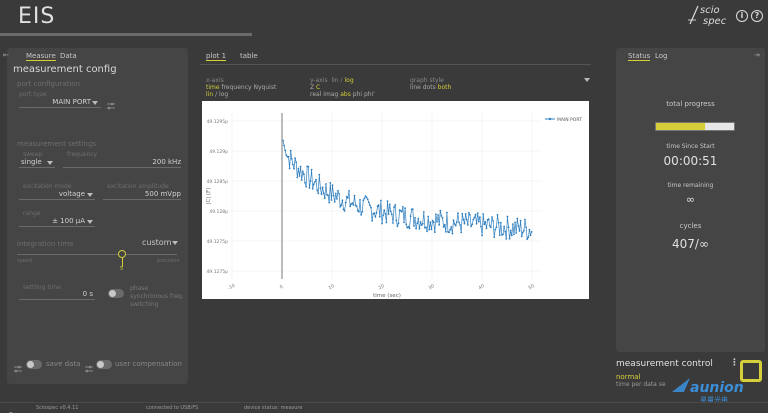  I want to click on total-progress-label: total progress, so click(690, 104).